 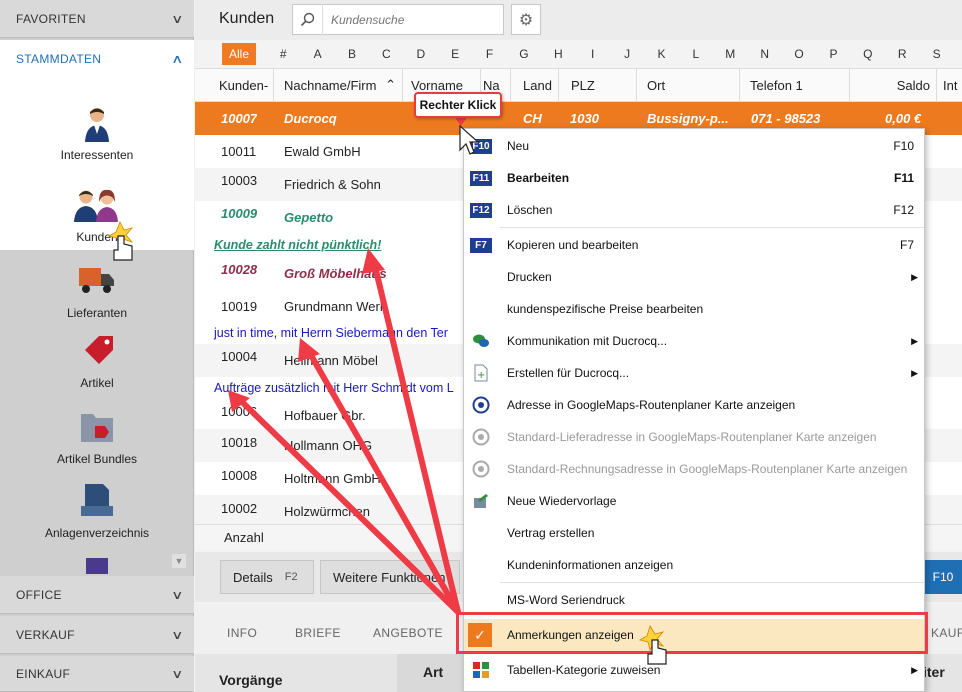 I want to click on building-icon, so click(x=97, y=566).